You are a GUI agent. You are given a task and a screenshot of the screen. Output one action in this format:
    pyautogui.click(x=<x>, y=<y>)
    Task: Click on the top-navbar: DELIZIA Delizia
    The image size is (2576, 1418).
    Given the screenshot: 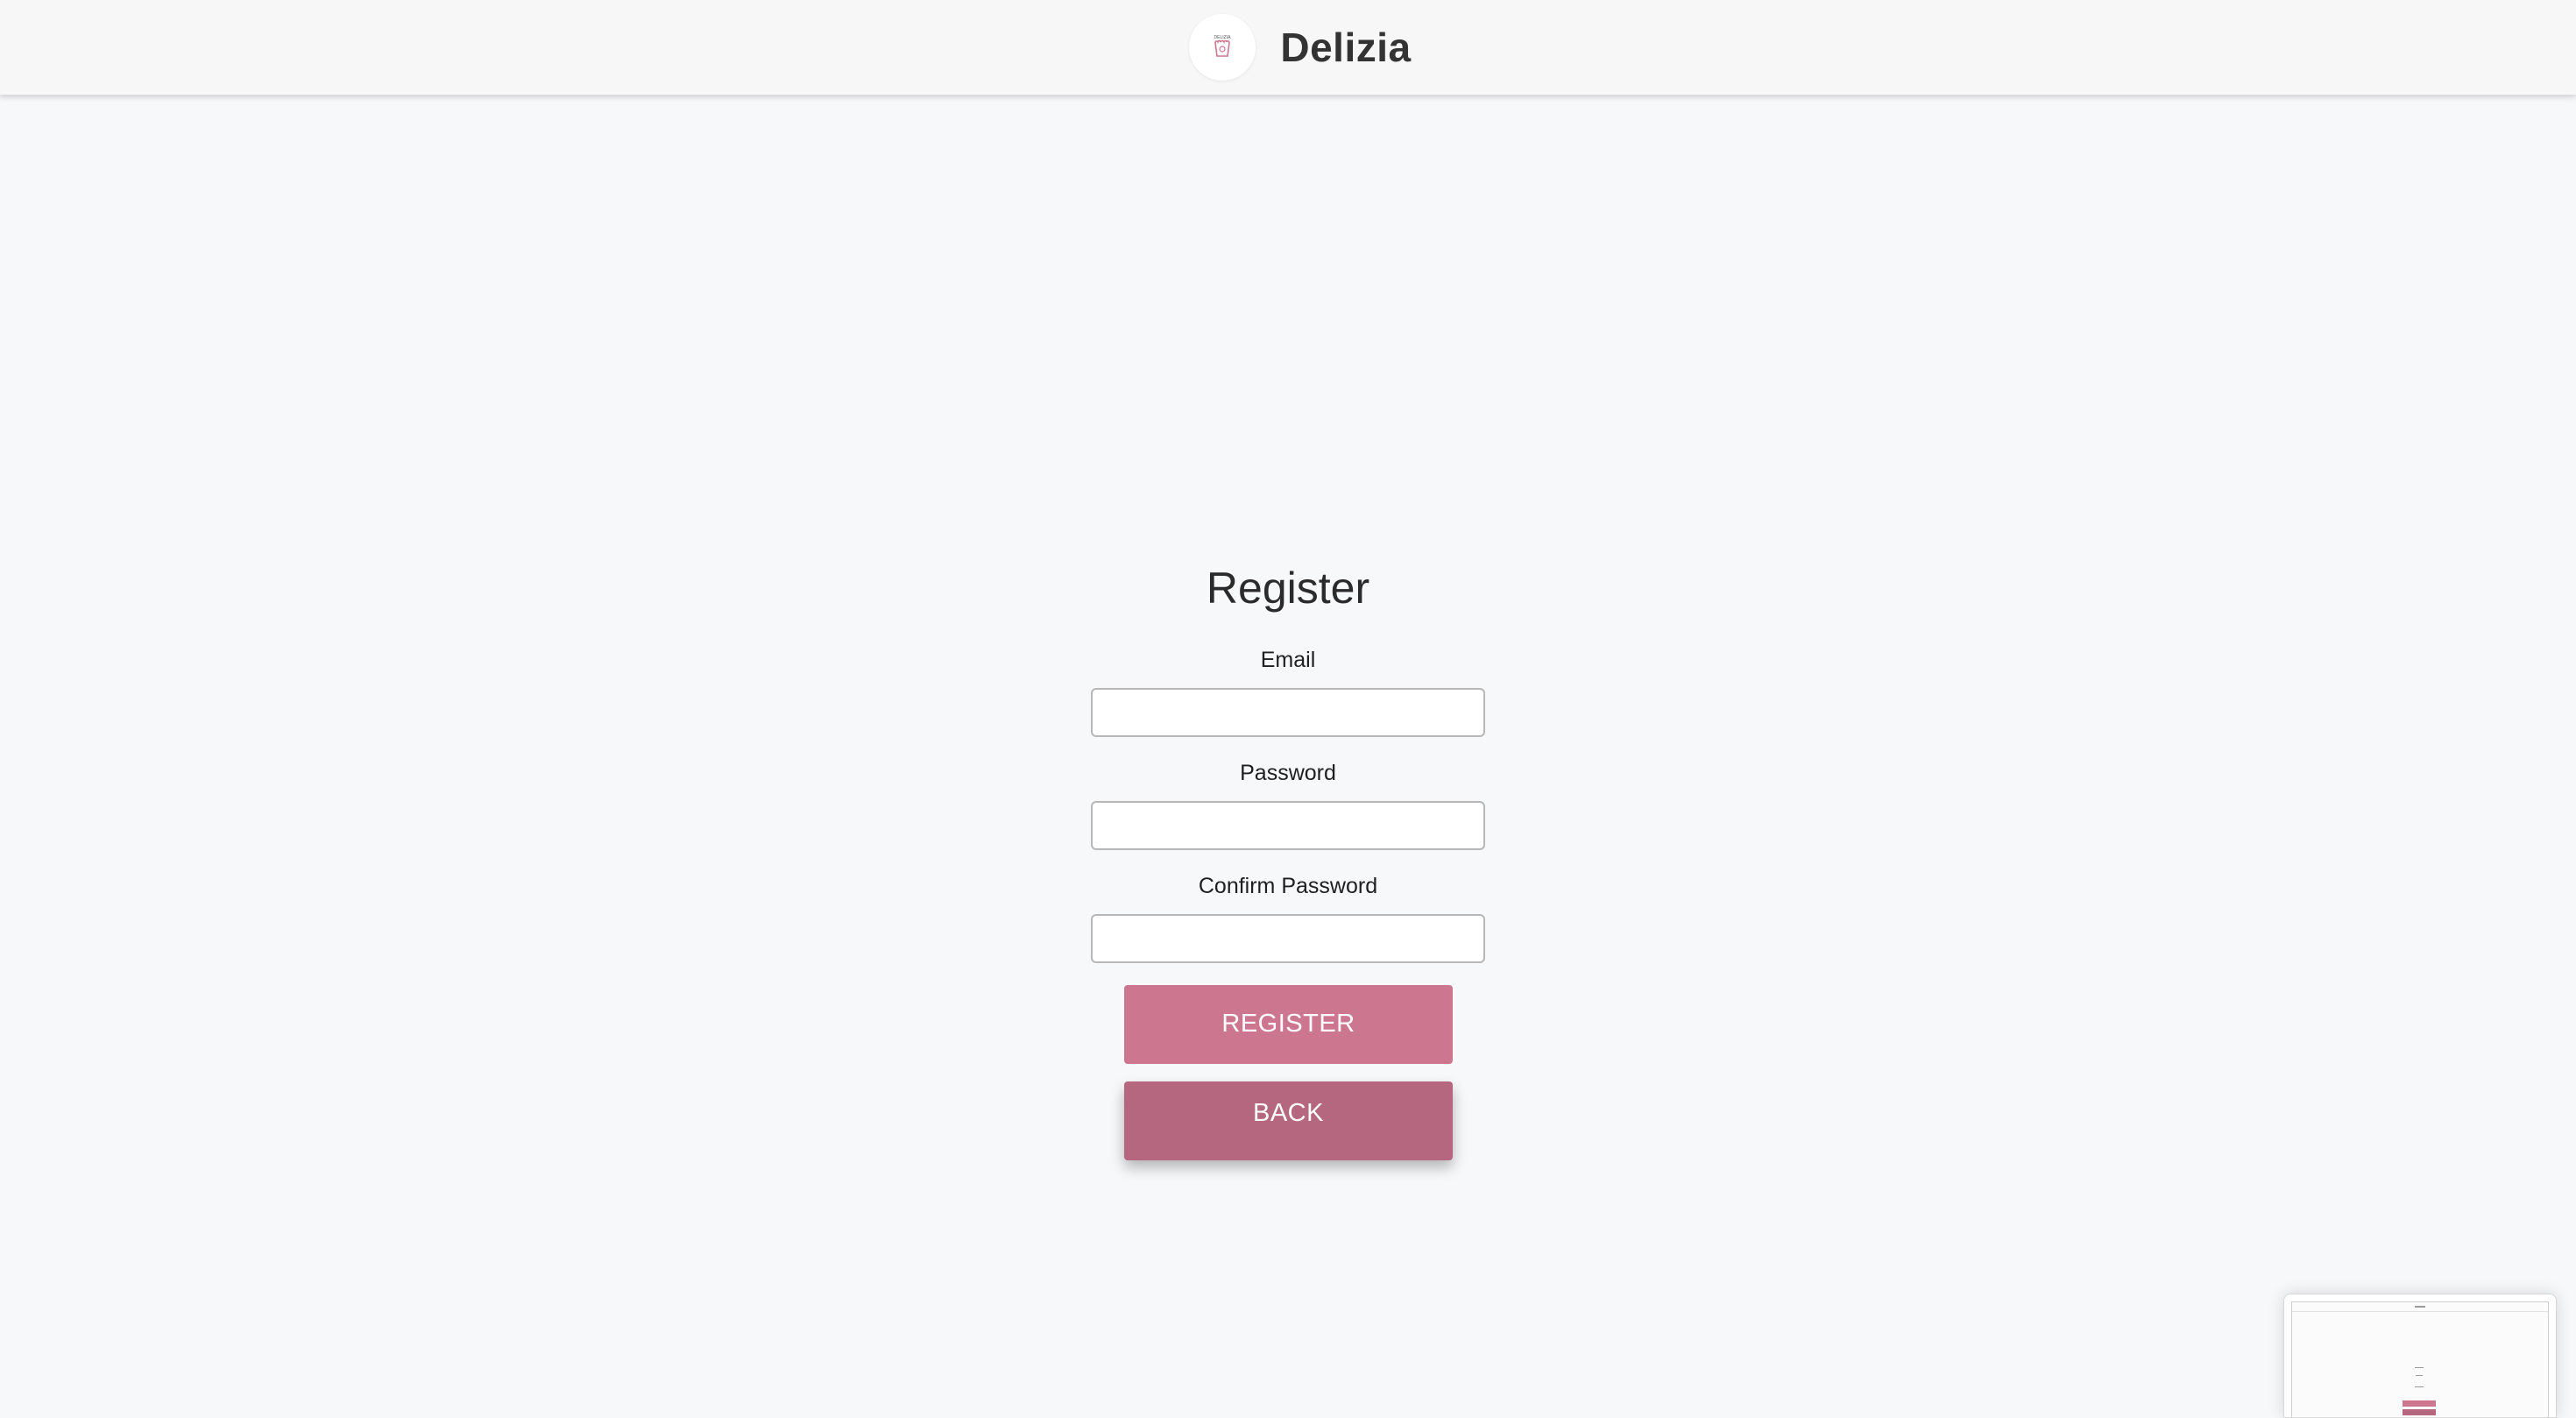 What is the action you would take?
    pyautogui.click(x=1288, y=47)
    